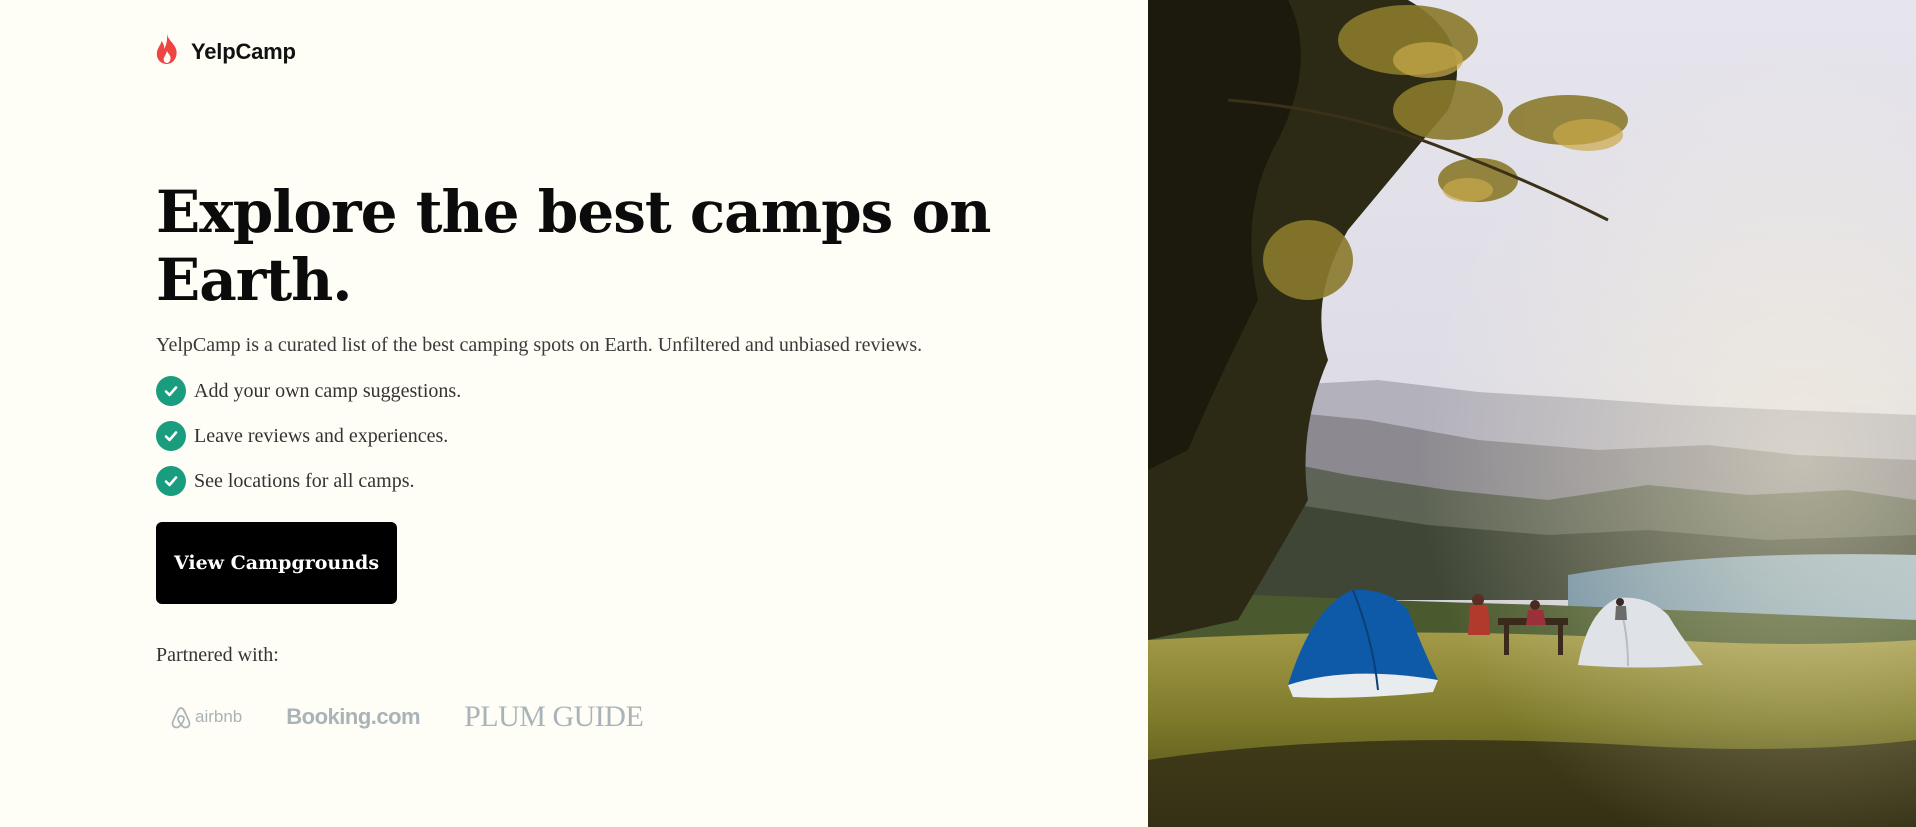 The image size is (1916, 827). What do you see at coordinates (586, 391) in the screenshot?
I see `feature-item: Add your own camp suggestions.` at bounding box center [586, 391].